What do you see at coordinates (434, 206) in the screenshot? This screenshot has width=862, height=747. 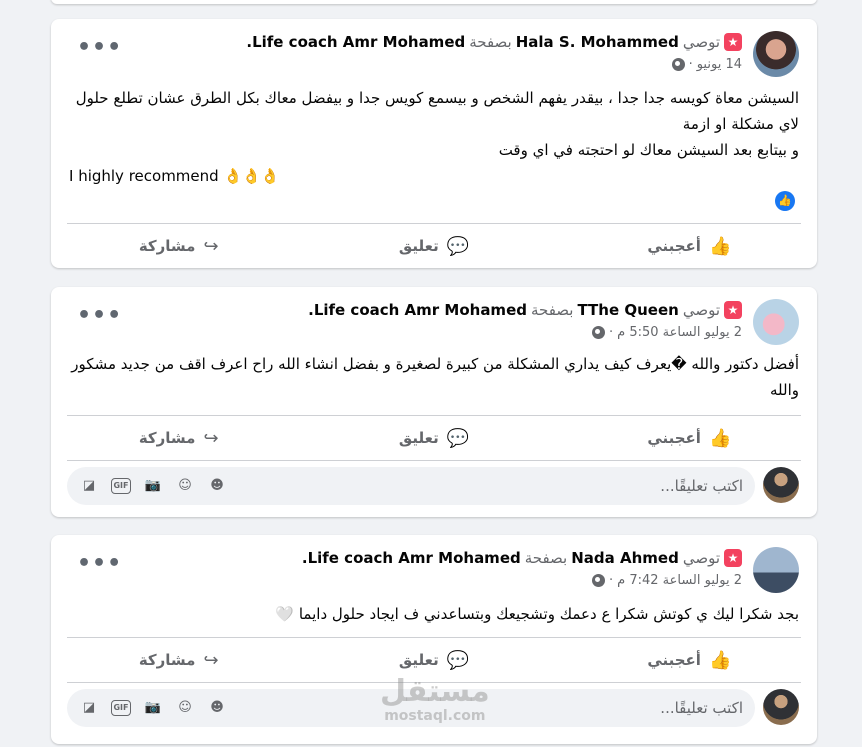 I see `reactions-row: 👍` at bounding box center [434, 206].